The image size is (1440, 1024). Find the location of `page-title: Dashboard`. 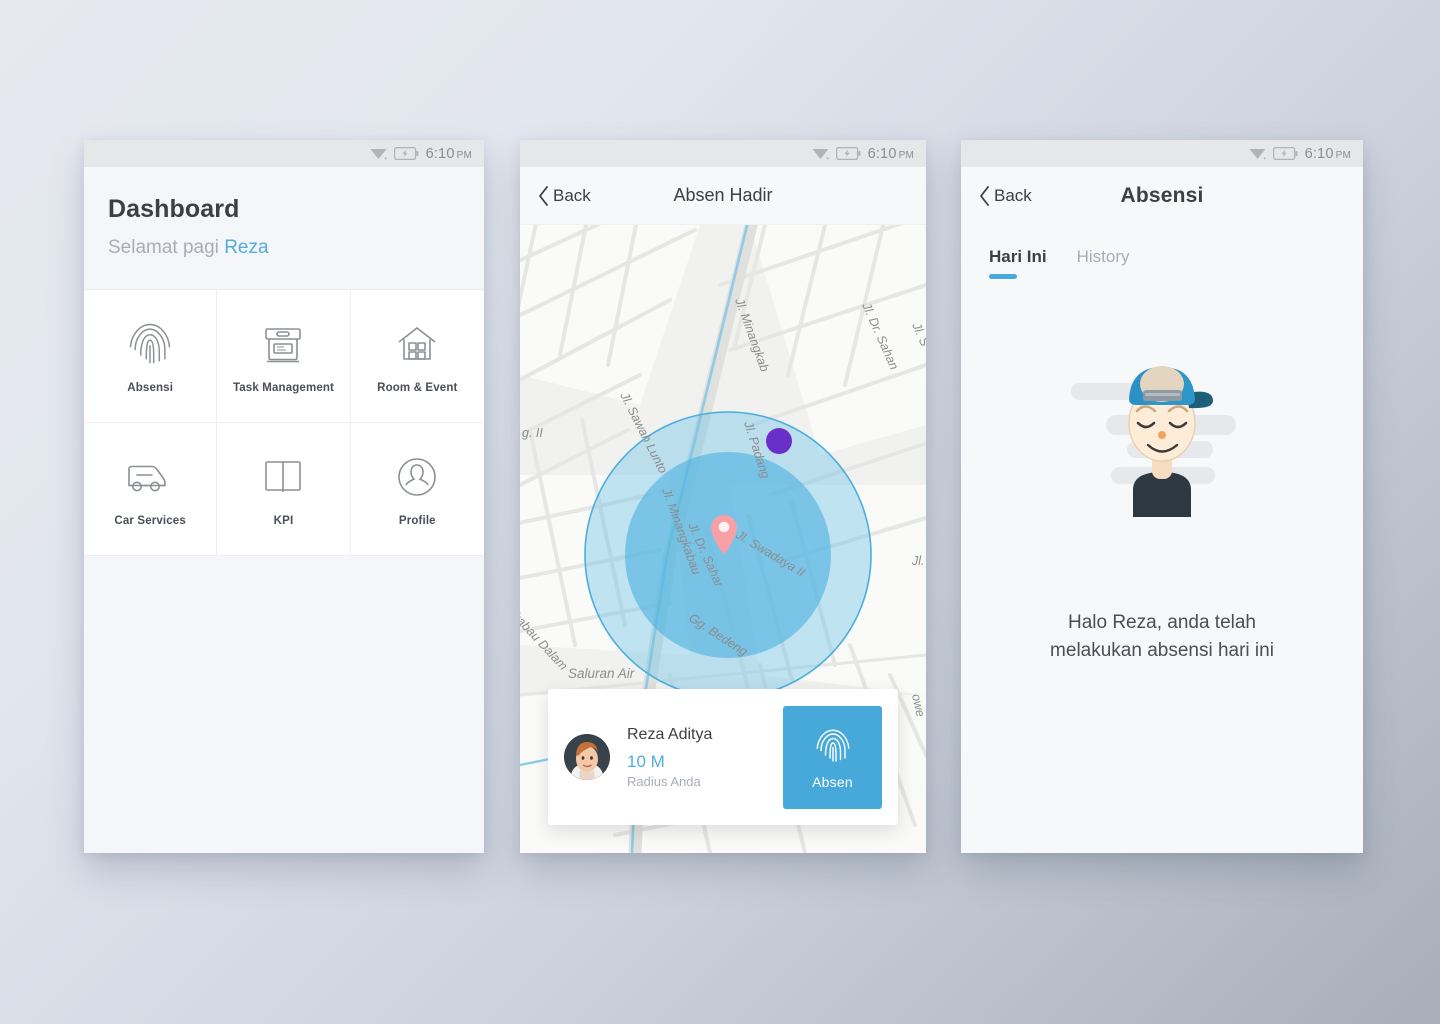

page-title: Dashboard is located at coordinates (174, 209).